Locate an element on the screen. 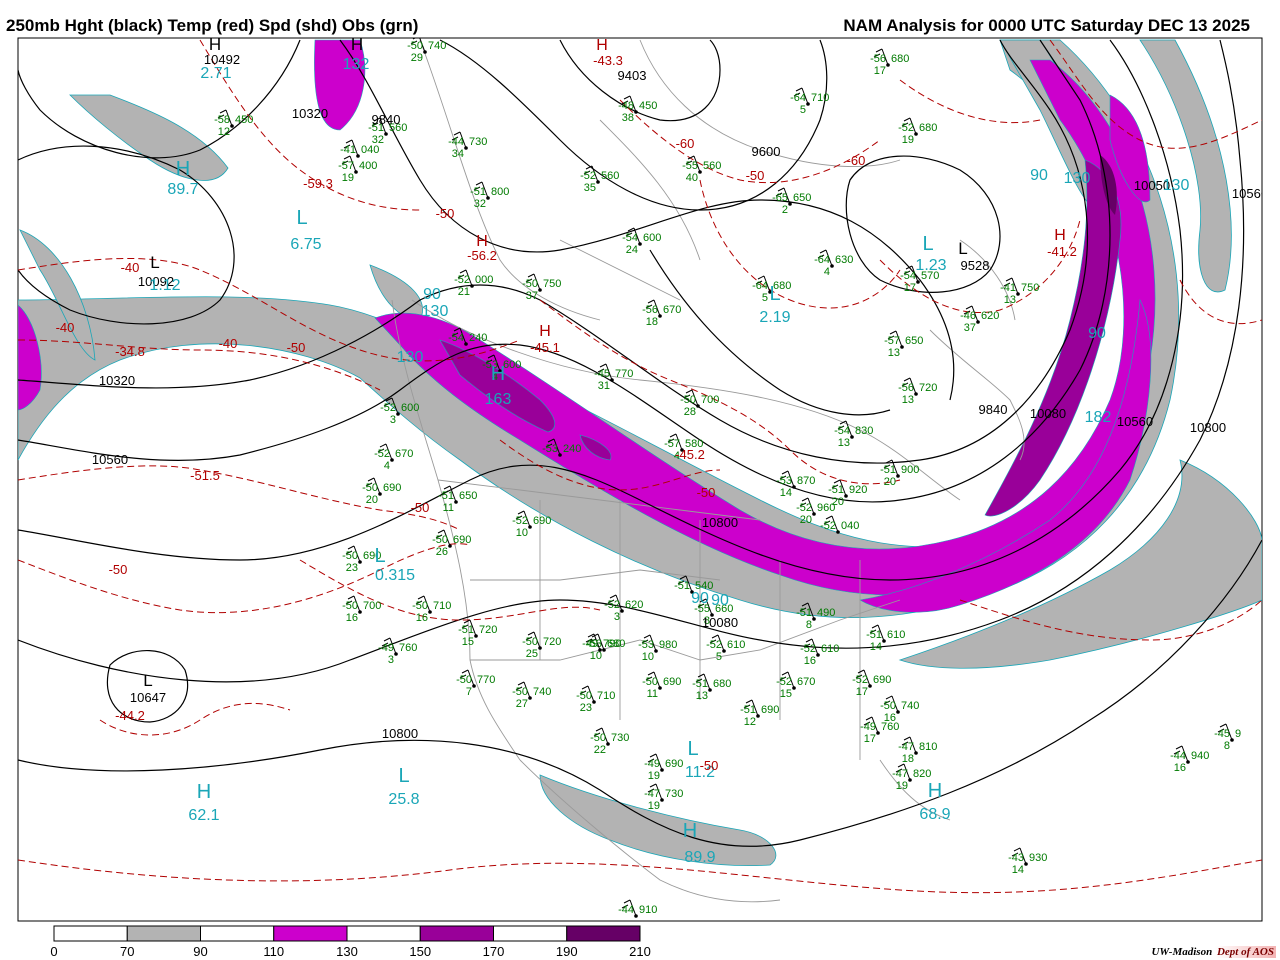 The height and width of the screenshot is (960, 1280). obs-height: 610 is located at coordinates (896, 635).